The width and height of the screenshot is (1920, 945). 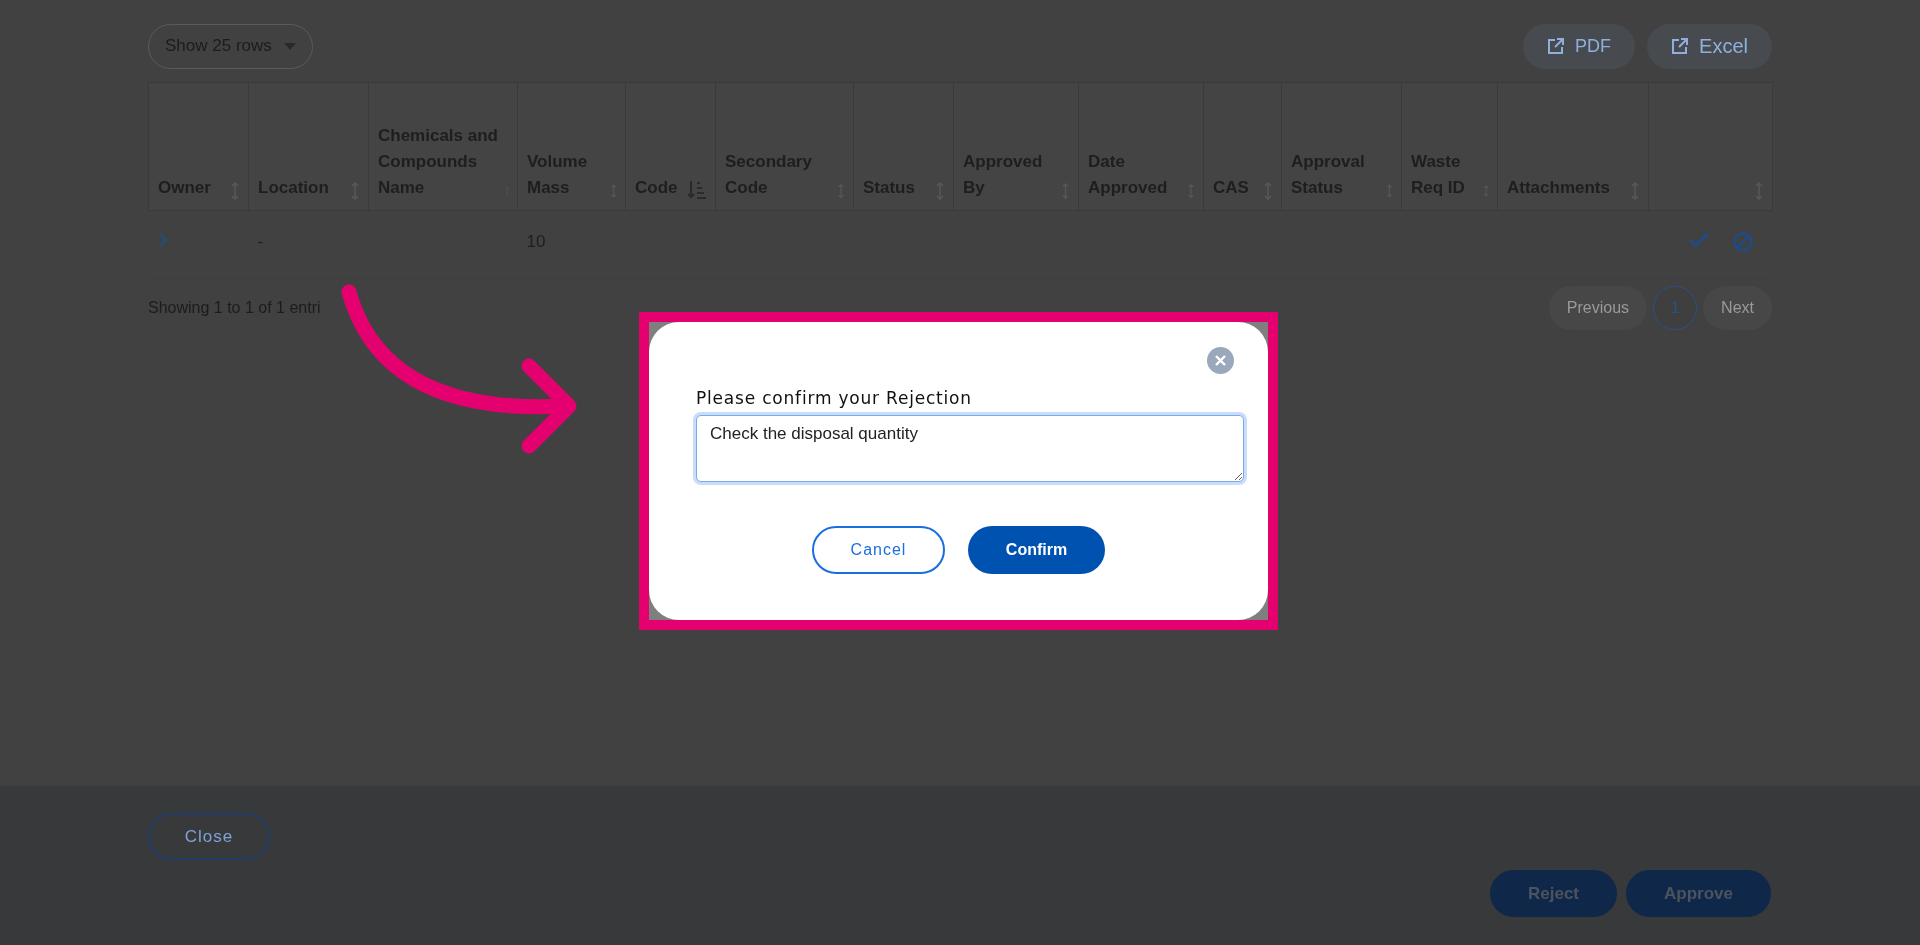 I want to click on close-button, so click(x=1220, y=360).